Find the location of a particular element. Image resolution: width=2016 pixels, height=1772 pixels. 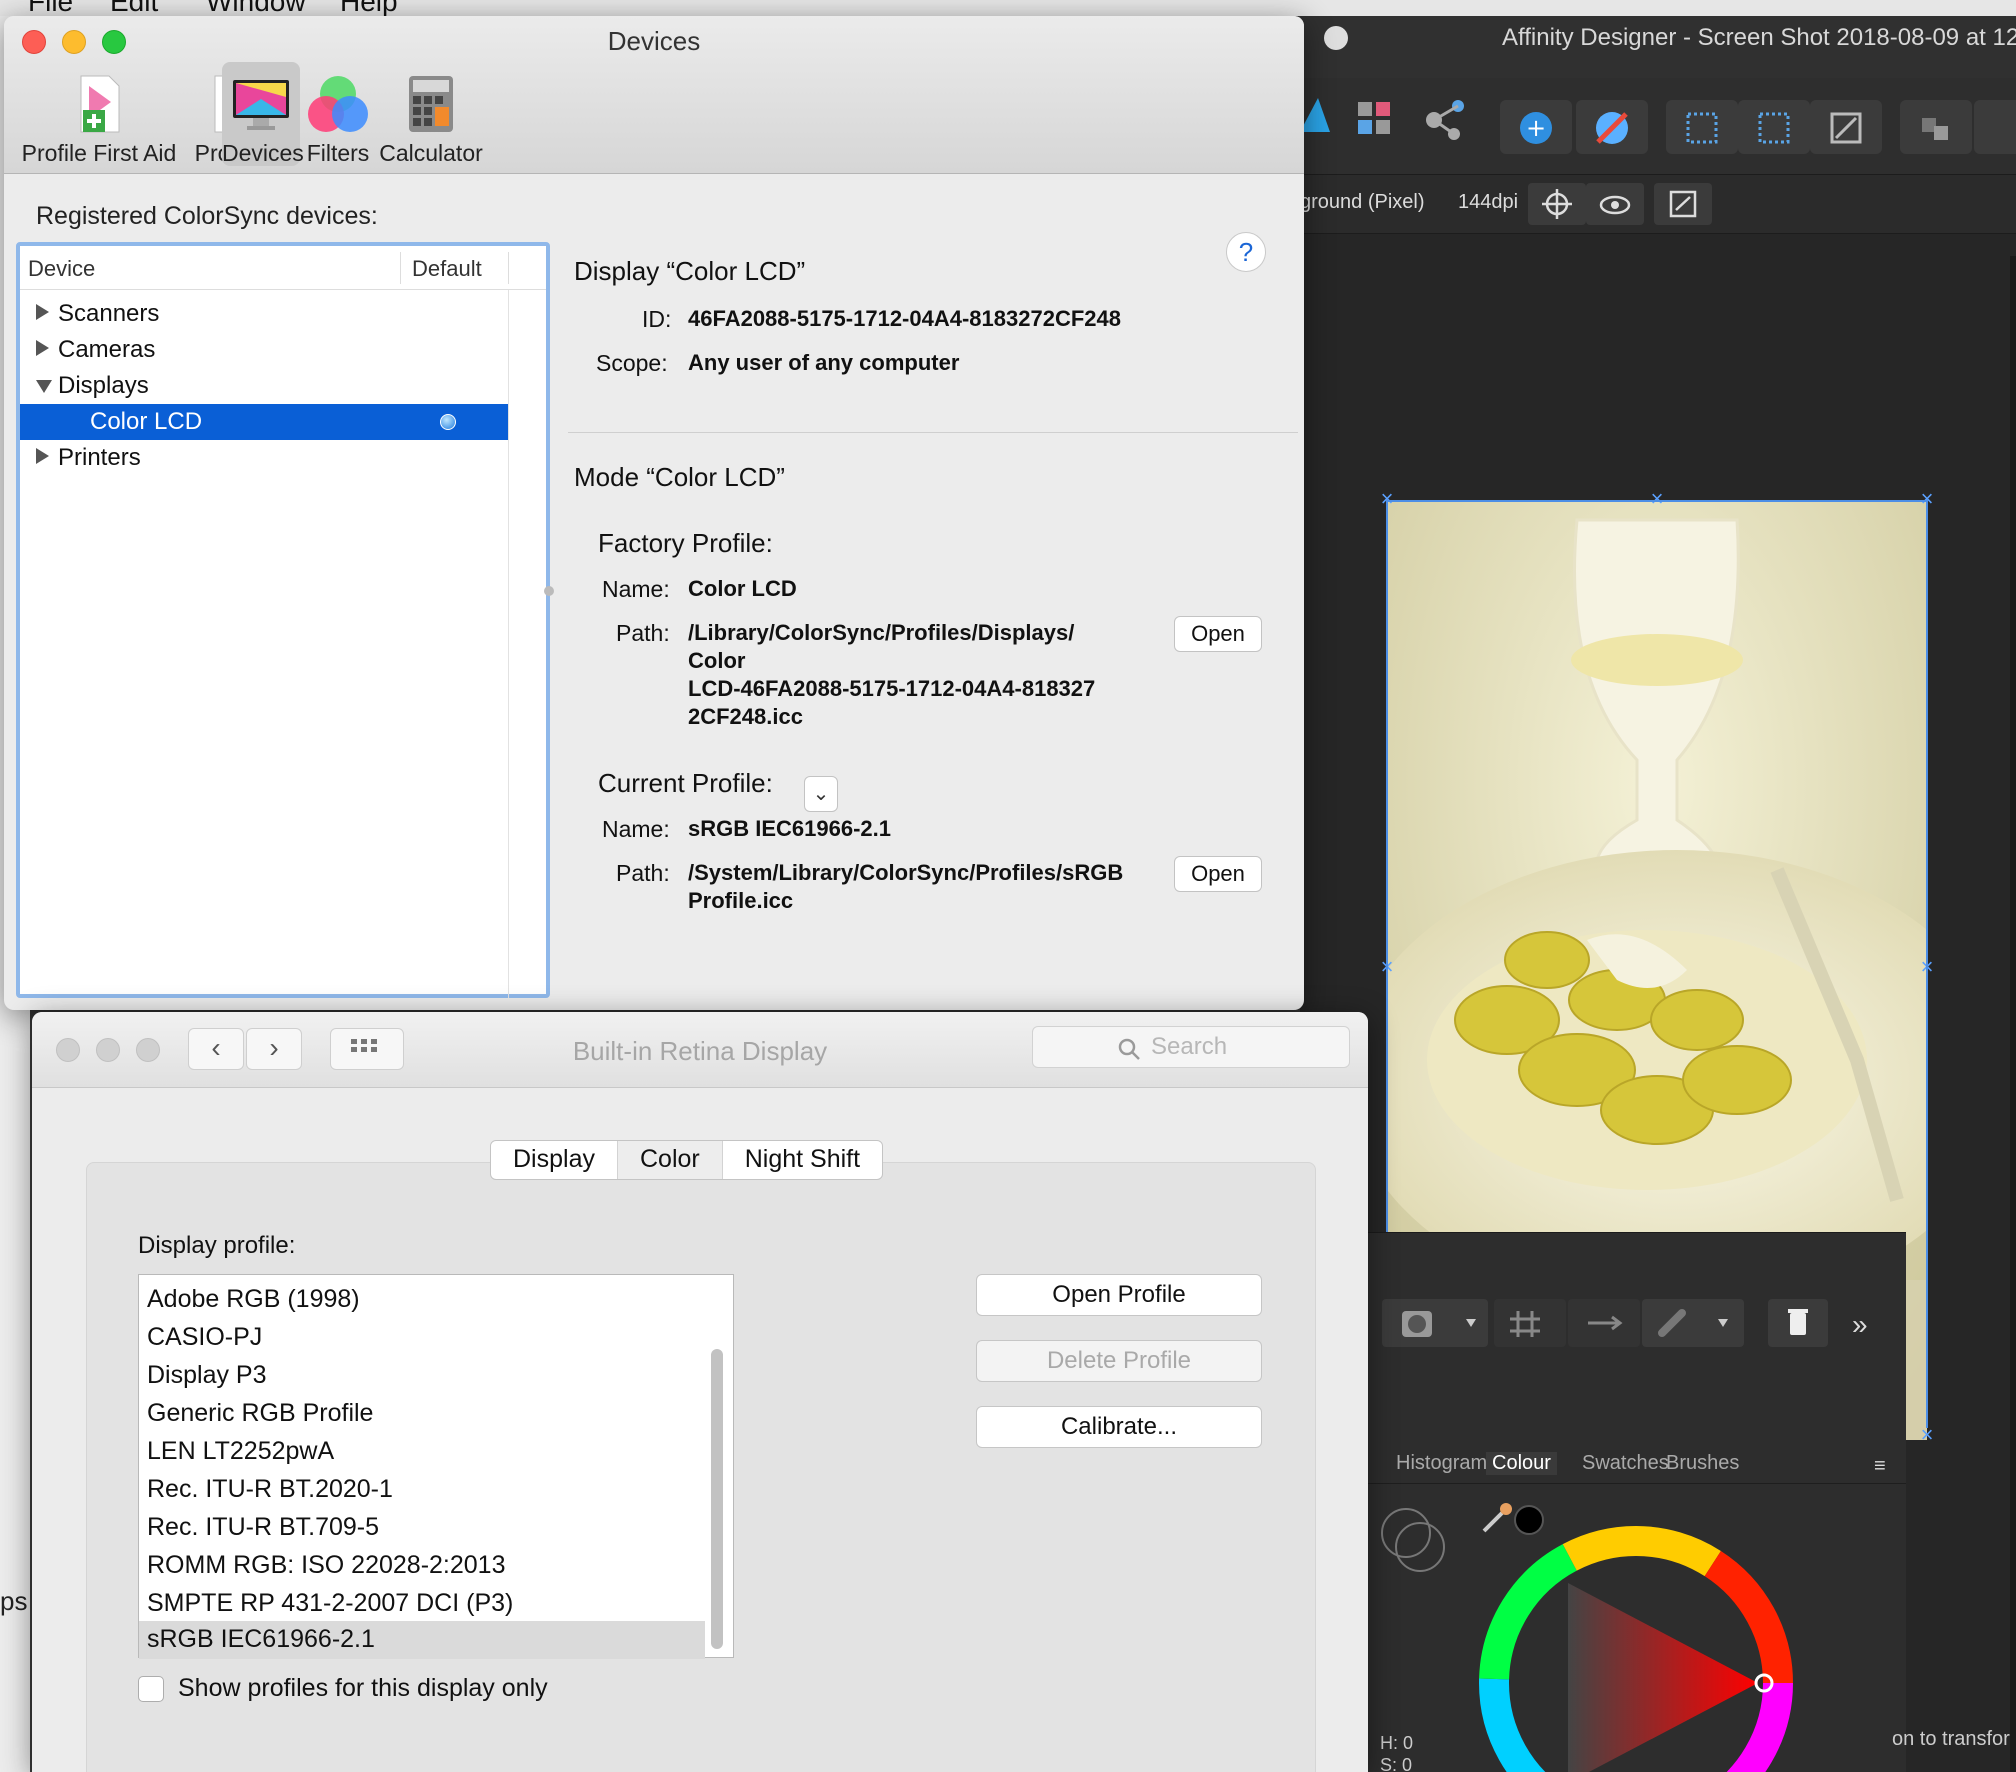

hue-readout: H: 0 is located at coordinates (1397, 1743).